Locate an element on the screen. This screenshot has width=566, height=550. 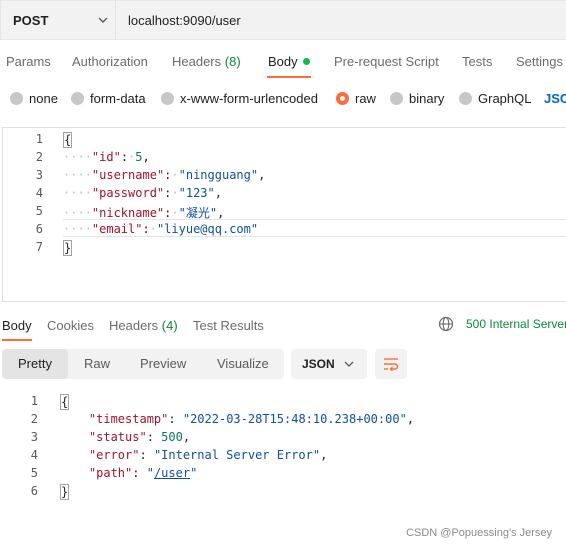
method-select: POST is located at coordinates (58, 20).